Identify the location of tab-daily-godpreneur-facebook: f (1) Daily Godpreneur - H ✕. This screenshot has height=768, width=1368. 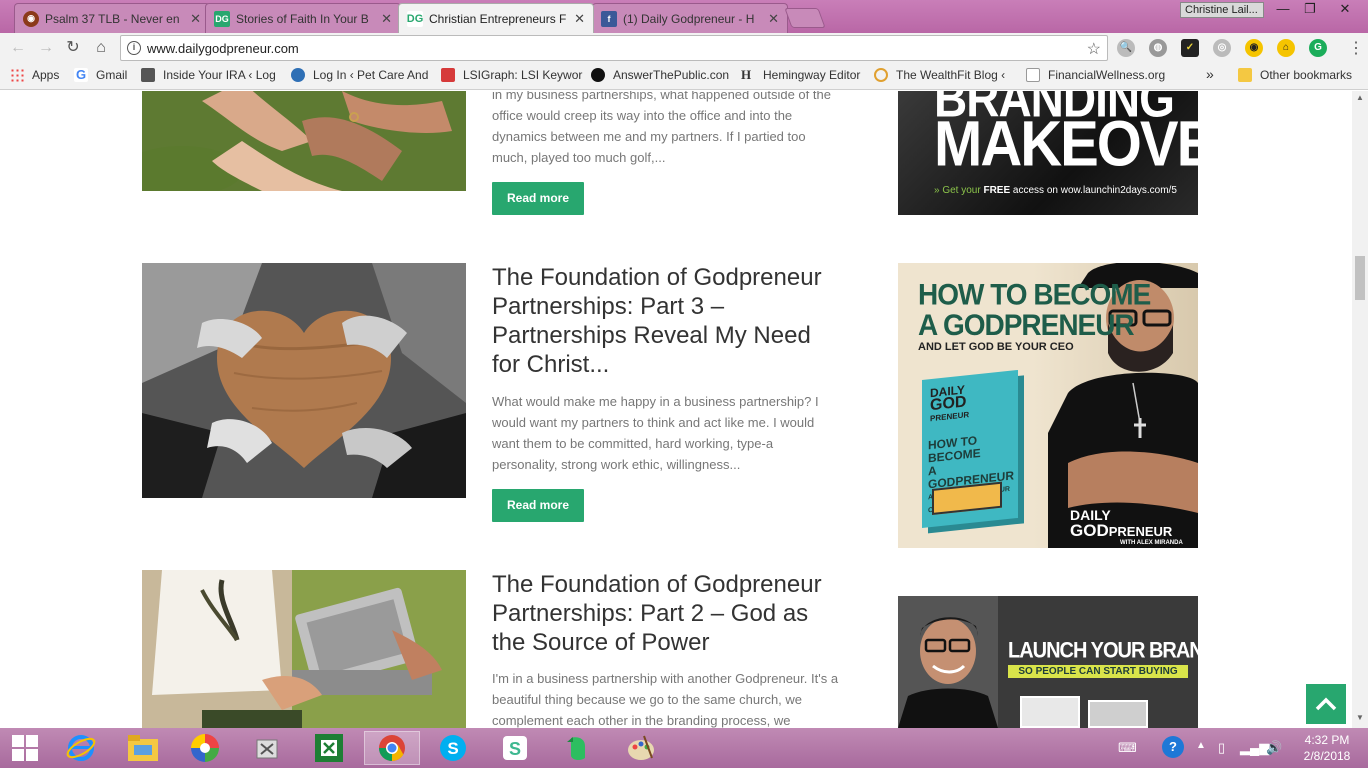
(690, 18).